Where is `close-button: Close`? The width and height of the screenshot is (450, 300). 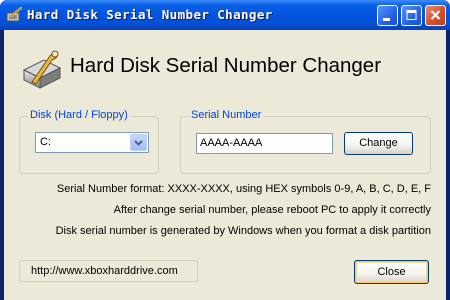 close-button: Close is located at coordinates (391, 272).